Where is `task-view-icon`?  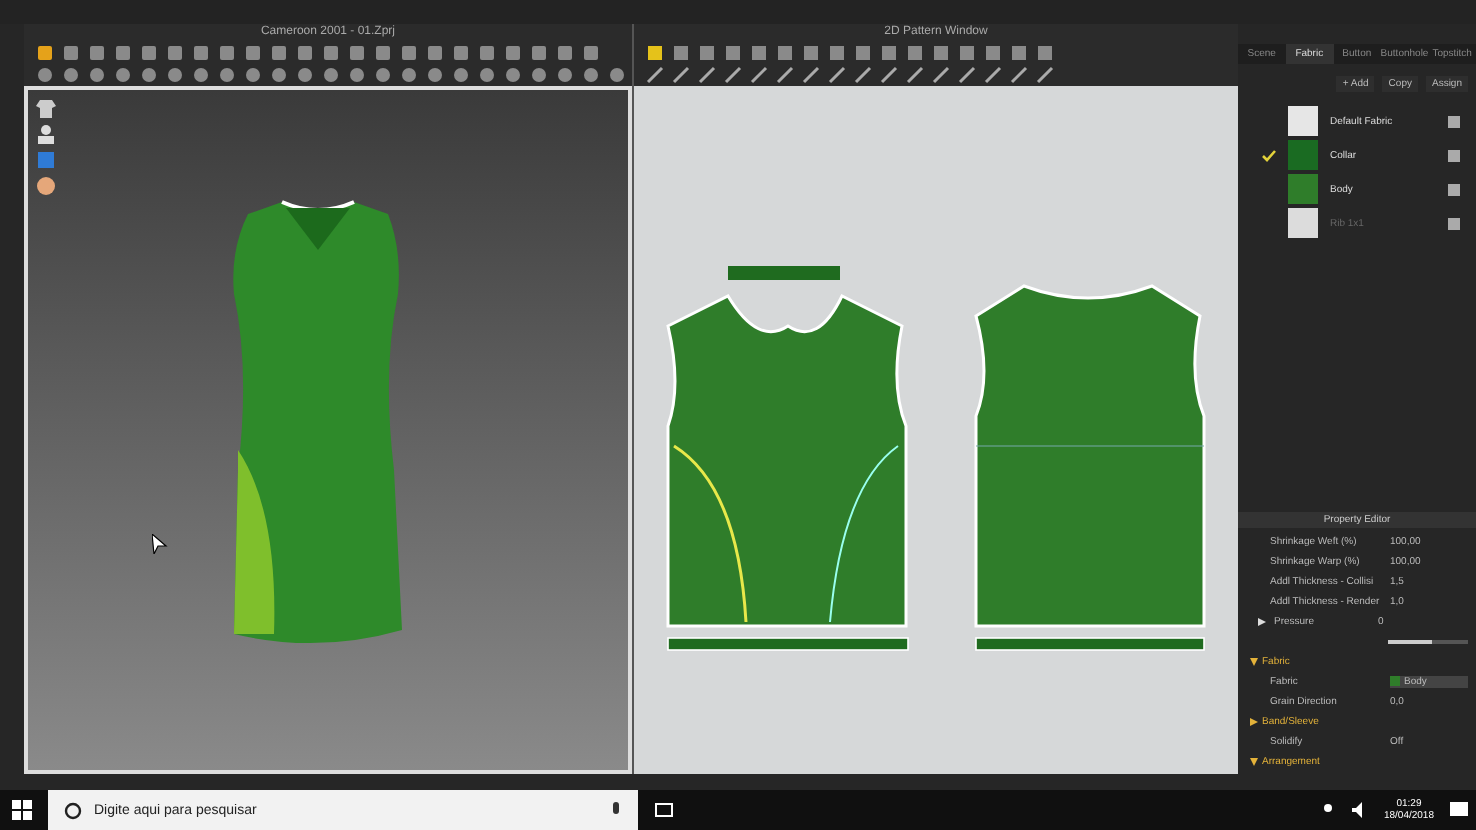 task-view-icon is located at coordinates (664, 810).